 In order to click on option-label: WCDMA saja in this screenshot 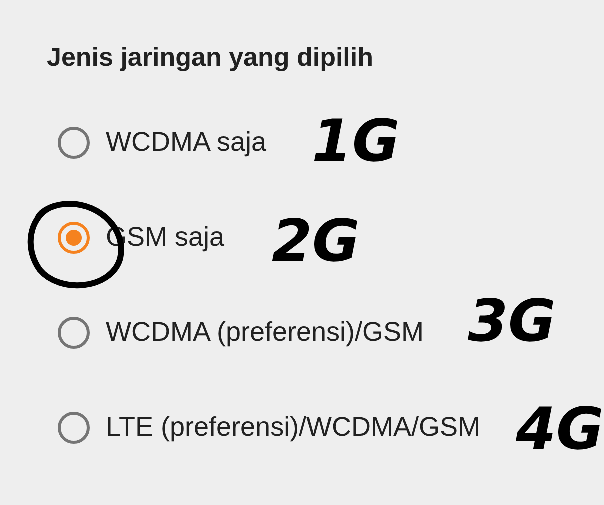, I will do `click(186, 142)`.